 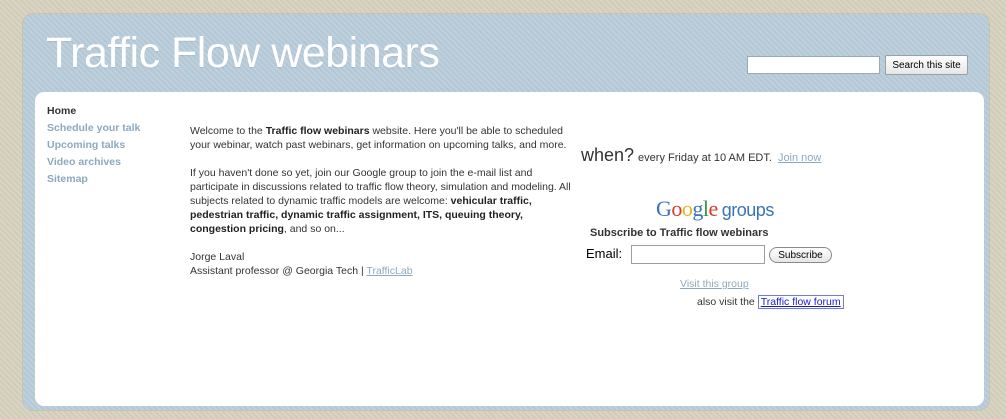 I want to click on join-now-link: Join now, so click(x=799, y=158).